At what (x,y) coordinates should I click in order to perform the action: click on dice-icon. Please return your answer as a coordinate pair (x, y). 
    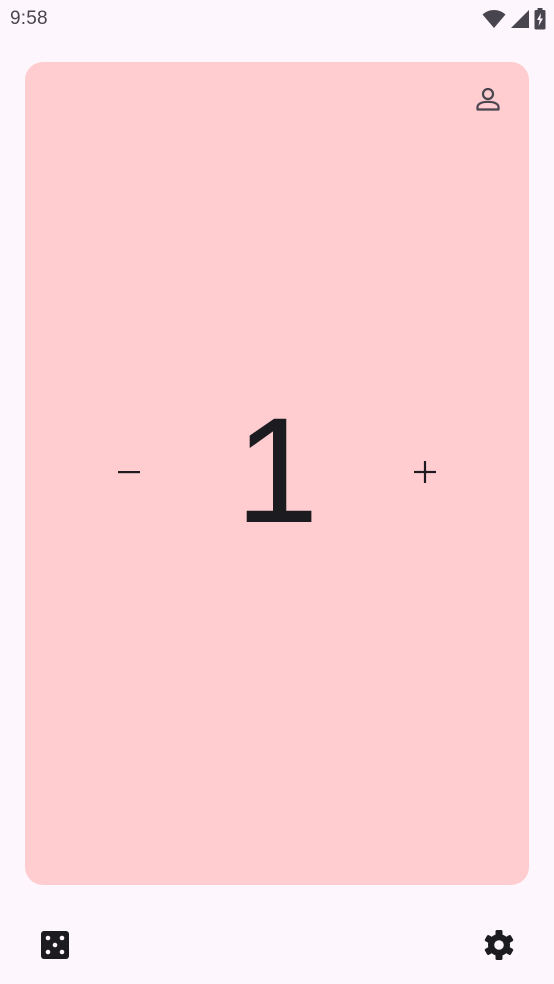
    Looking at the image, I should click on (55, 947).